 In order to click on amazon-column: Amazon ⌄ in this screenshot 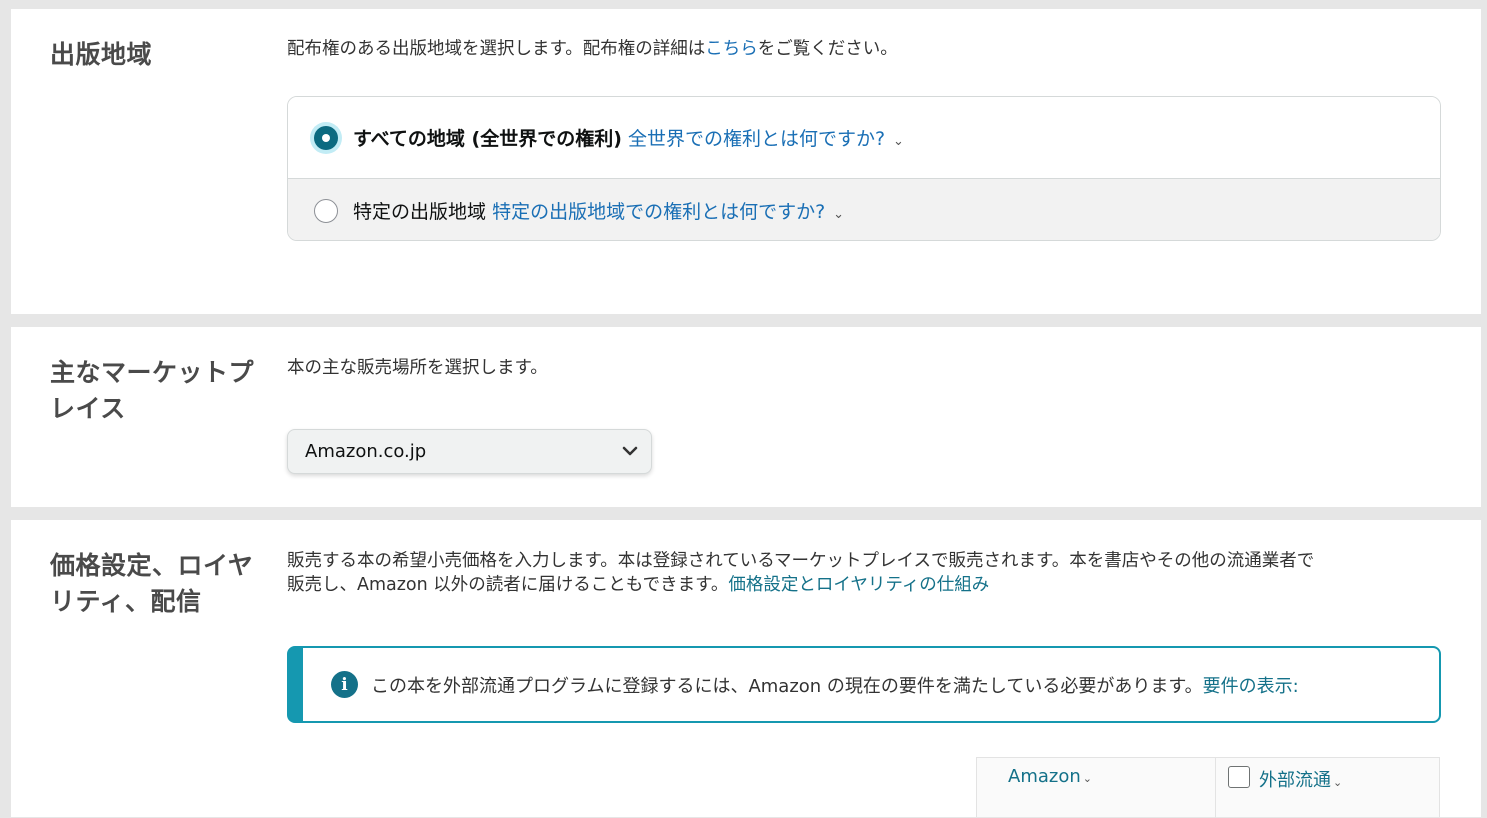, I will do `click(1096, 788)`.